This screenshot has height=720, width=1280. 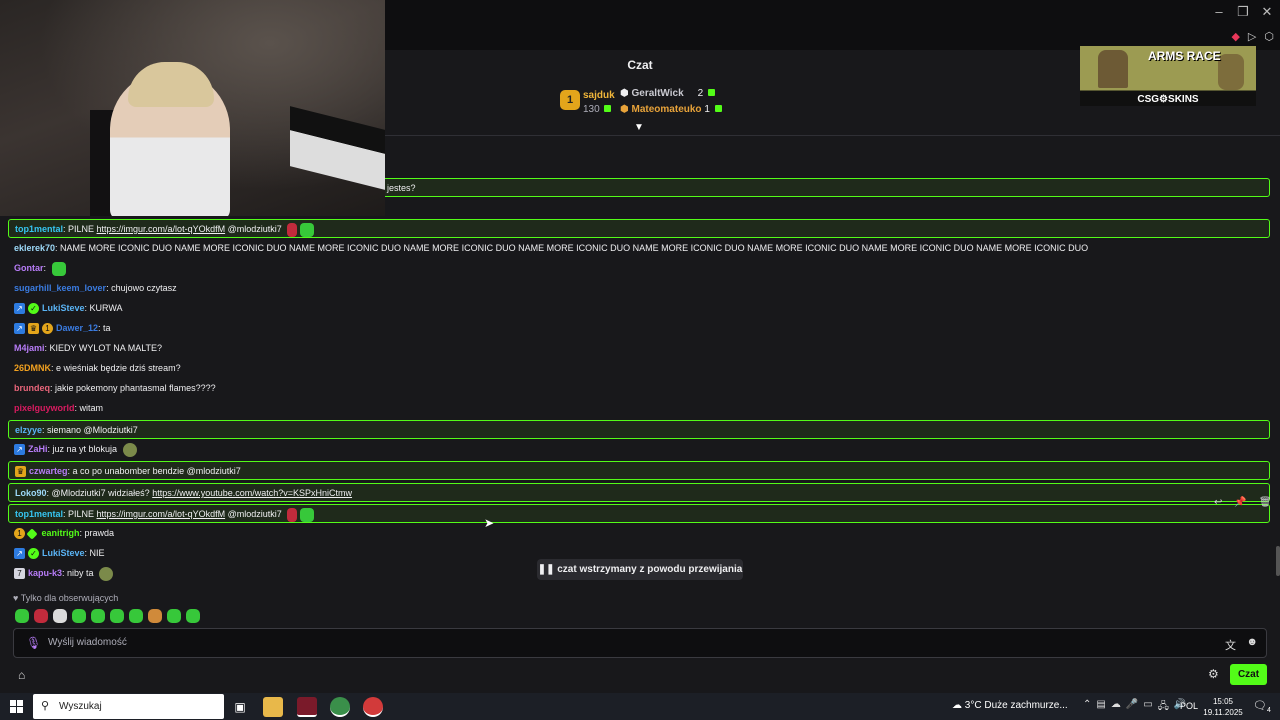 I want to click on username: Dawer_12, so click(x=77, y=328).